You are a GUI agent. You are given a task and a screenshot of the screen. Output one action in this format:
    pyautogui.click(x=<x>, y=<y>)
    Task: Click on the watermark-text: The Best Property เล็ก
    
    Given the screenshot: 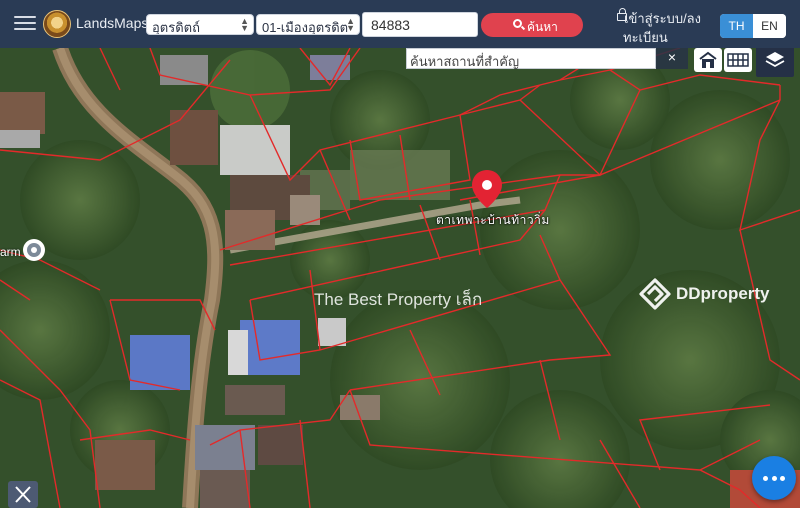 What is the action you would take?
    pyautogui.click(x=398, y=299)
    